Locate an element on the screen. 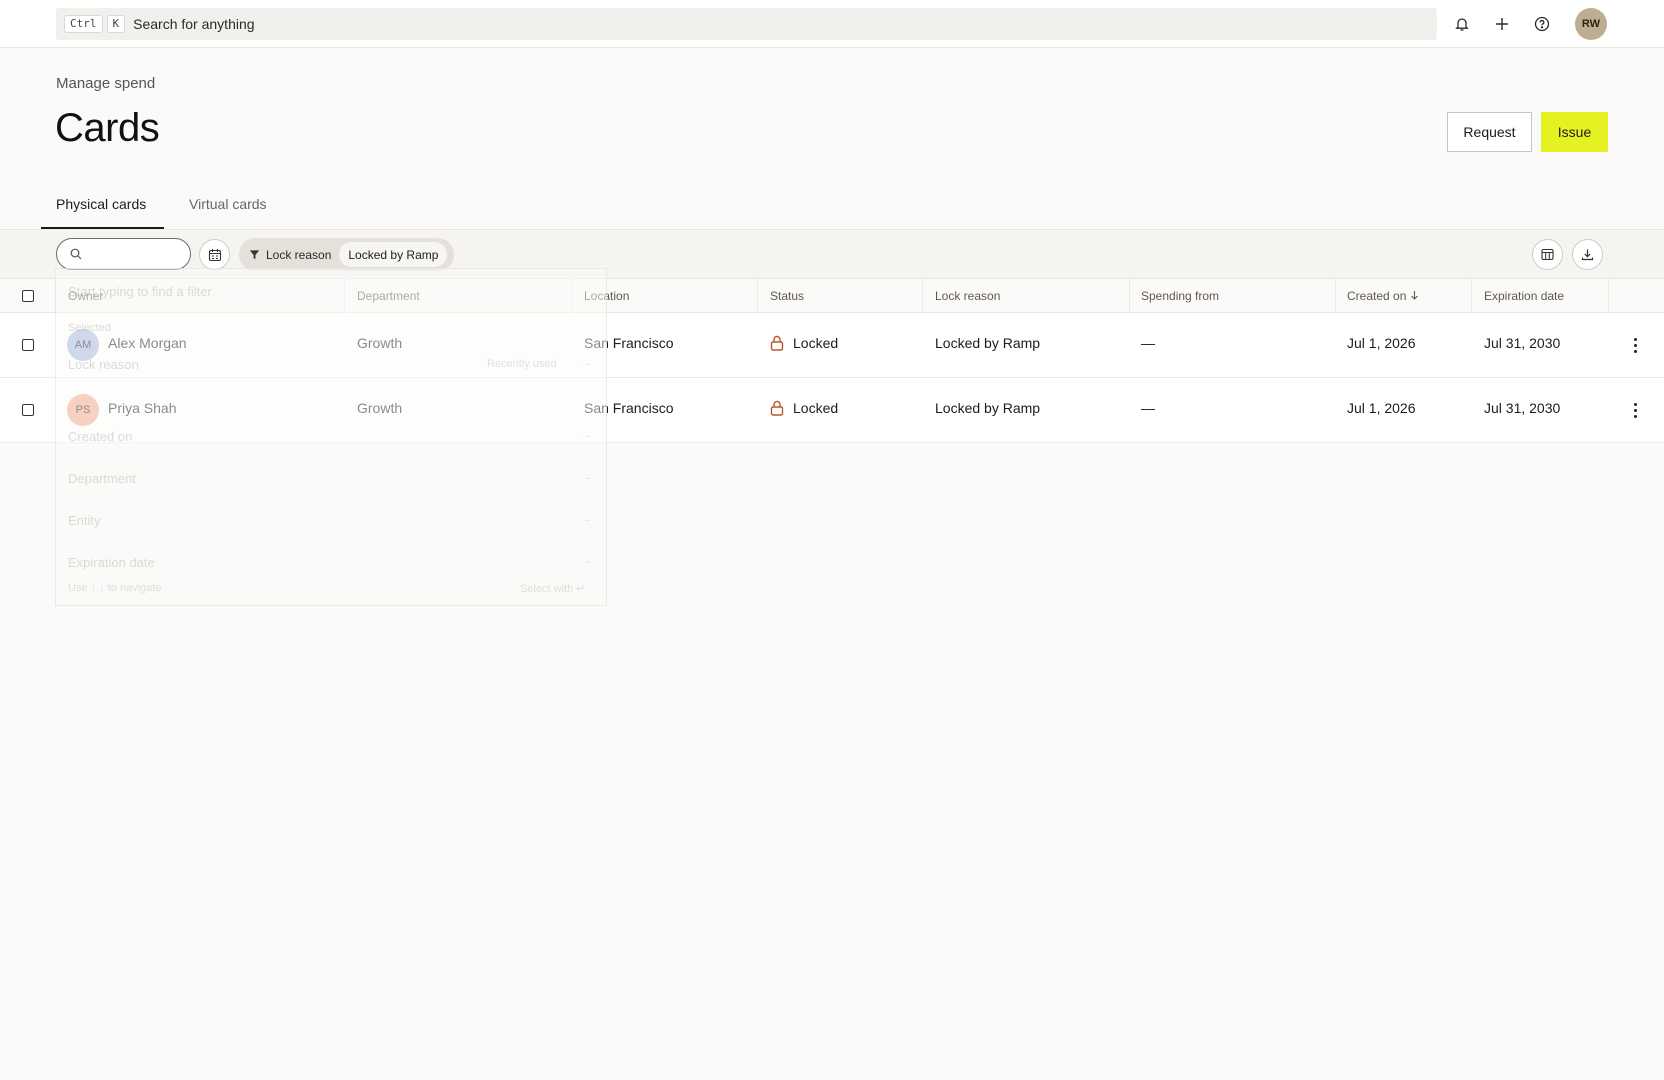 The width and height of the screenshot is (1664, 1080). owner-name: Alex Morgan is located at coordinates (147, 343).